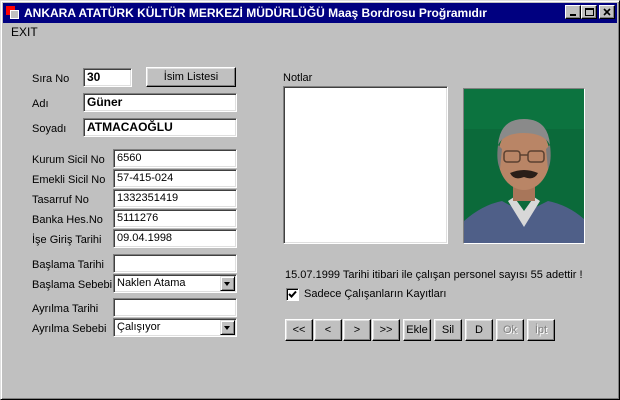  I want to click on add-button: Ekle, so click(417, 330).